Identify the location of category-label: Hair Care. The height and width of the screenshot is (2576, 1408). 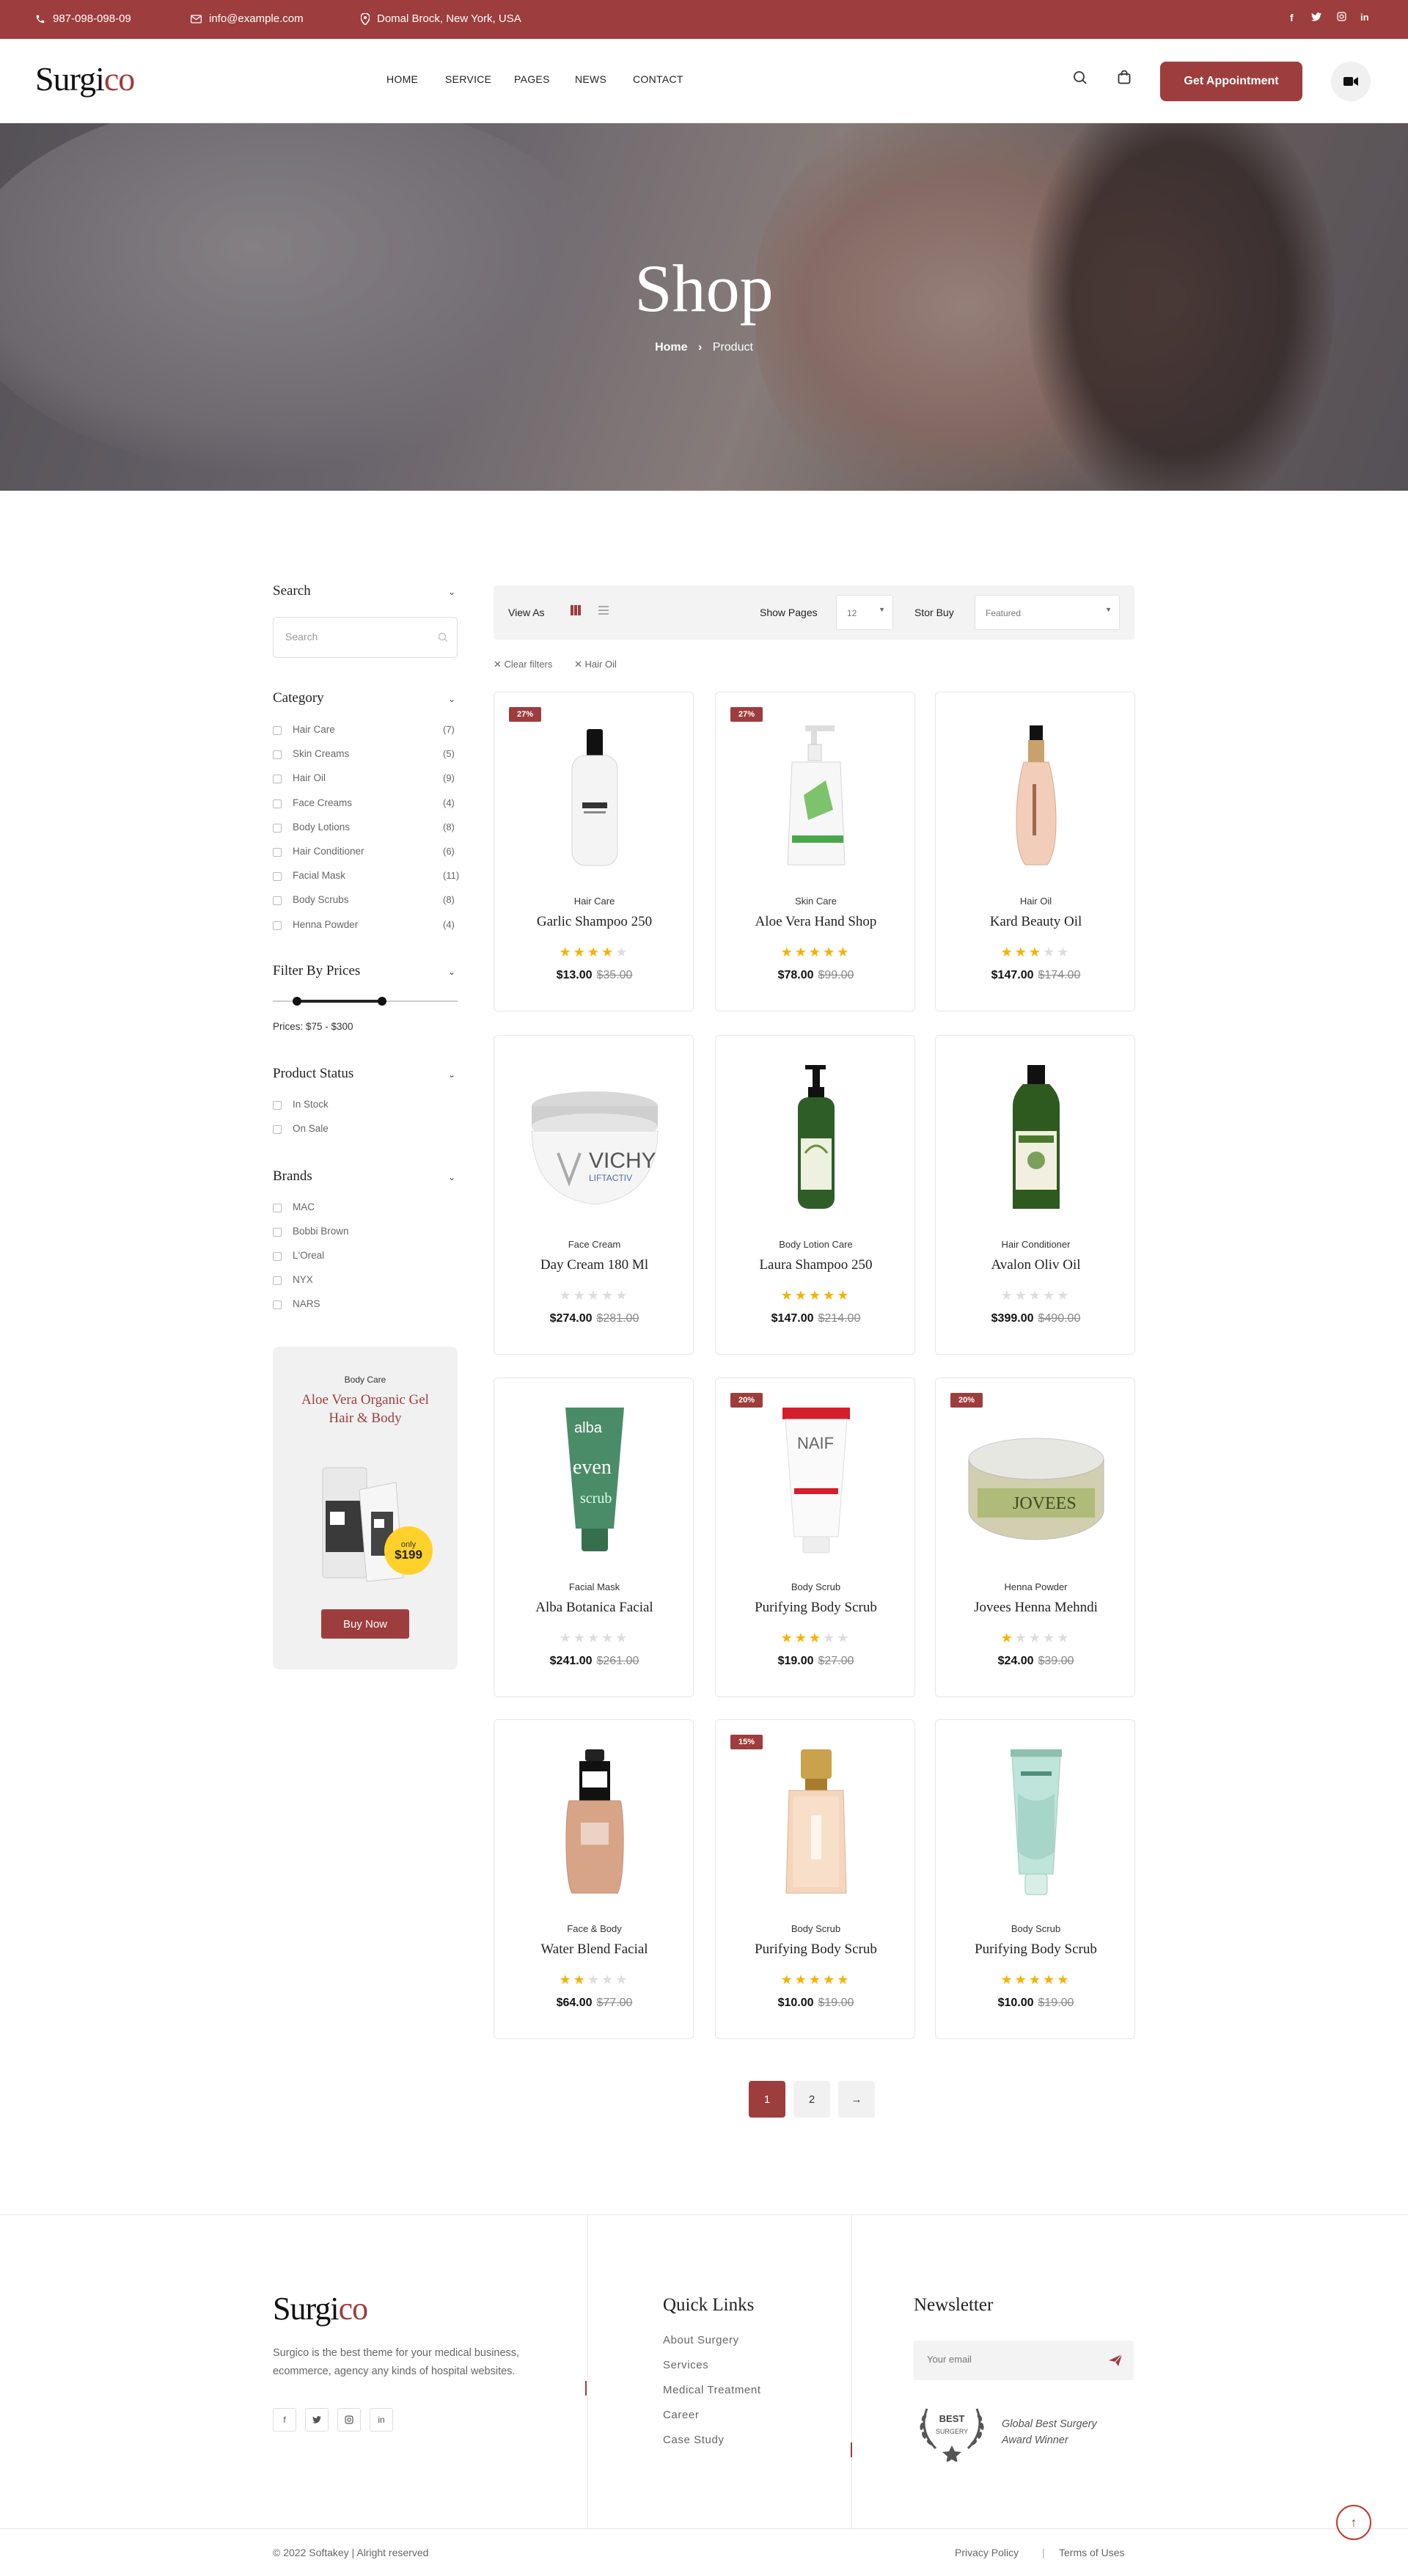
(314, 729).